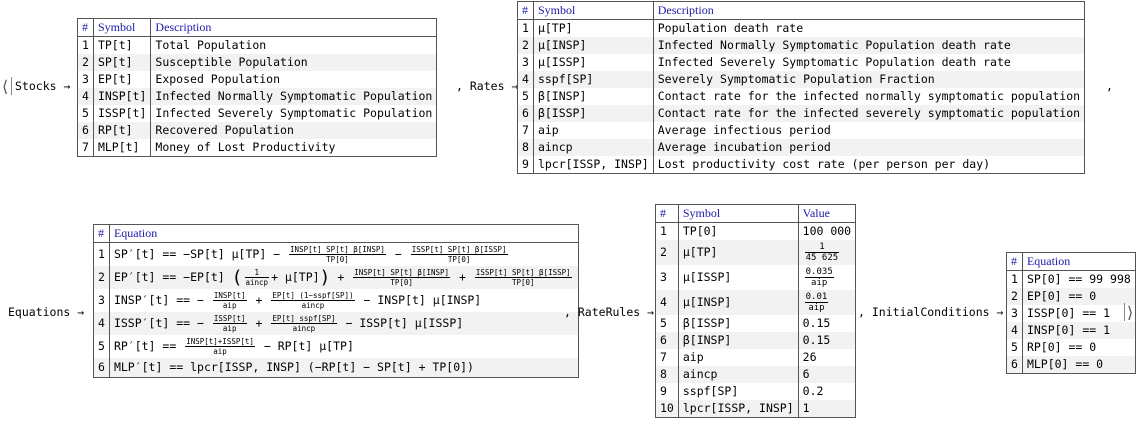  What do you see at coordinates (231, 62) in the screenshot?
I see `stocks-row-description: Susceptible Population` at bounding box center [231, 62].